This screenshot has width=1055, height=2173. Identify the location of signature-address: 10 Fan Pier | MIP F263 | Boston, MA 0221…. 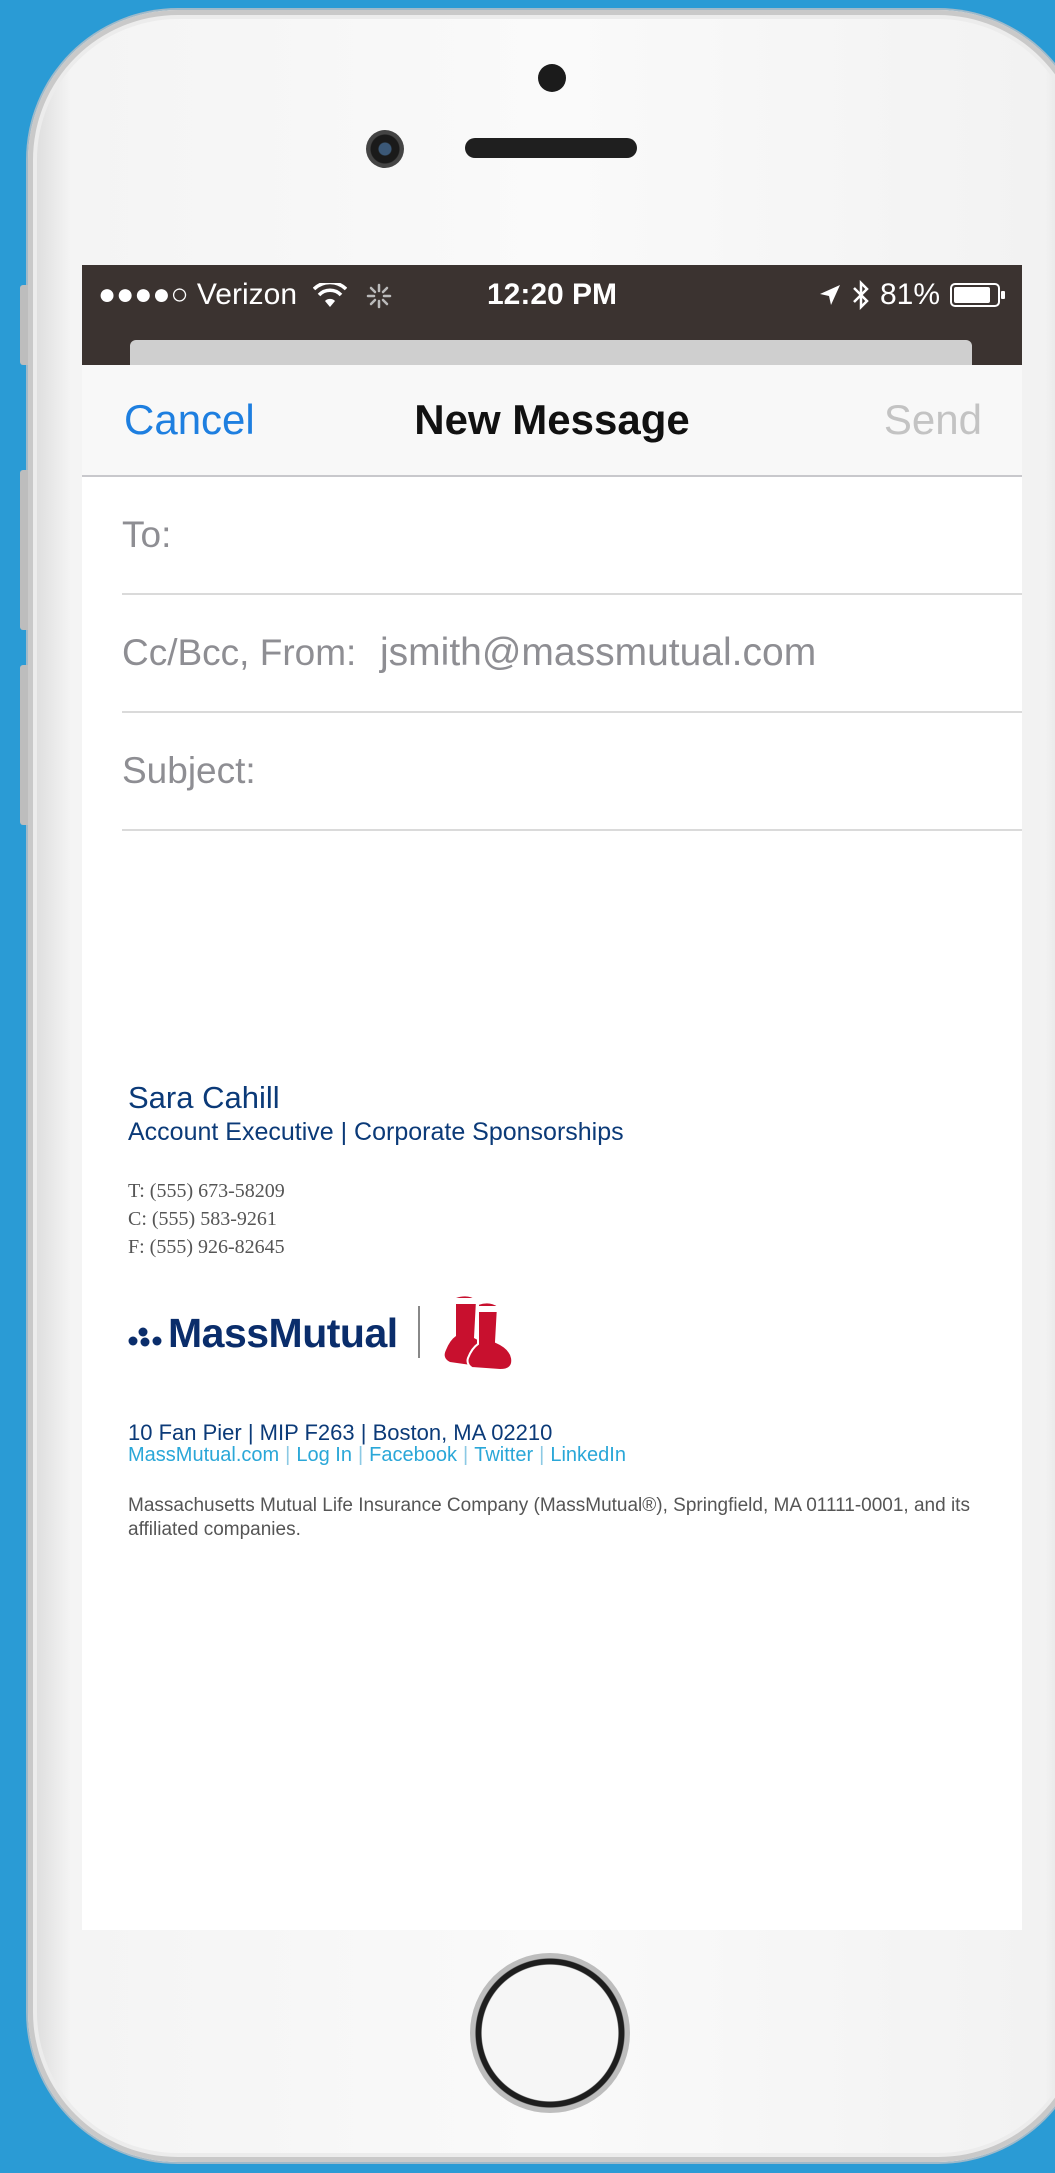
(340, 1432).